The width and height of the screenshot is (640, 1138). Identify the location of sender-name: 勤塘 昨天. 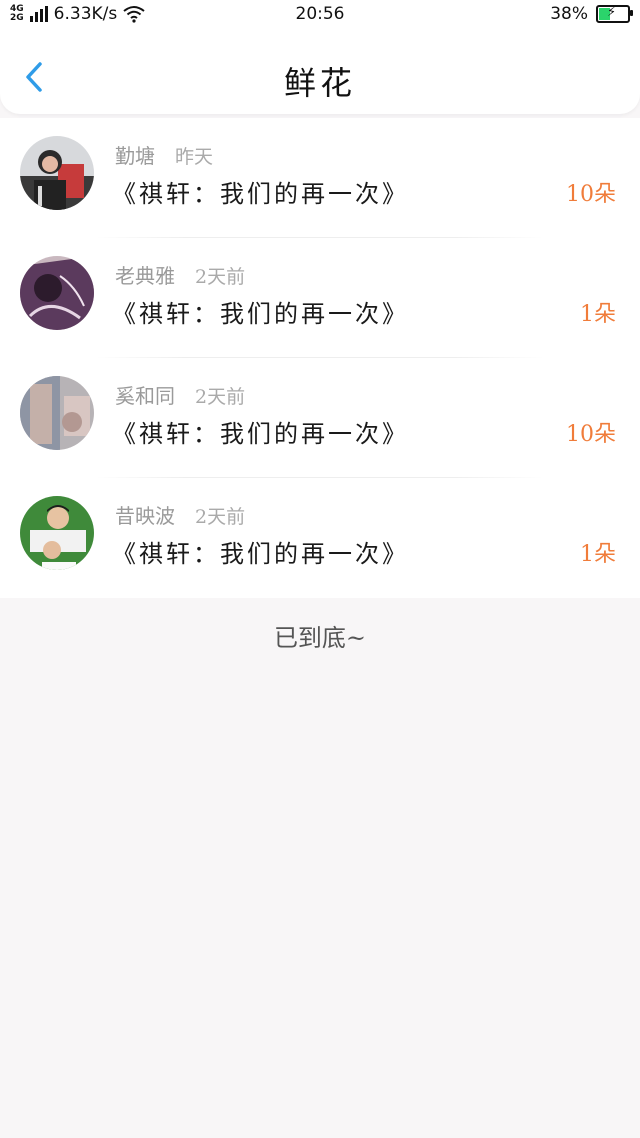
(164, 154).